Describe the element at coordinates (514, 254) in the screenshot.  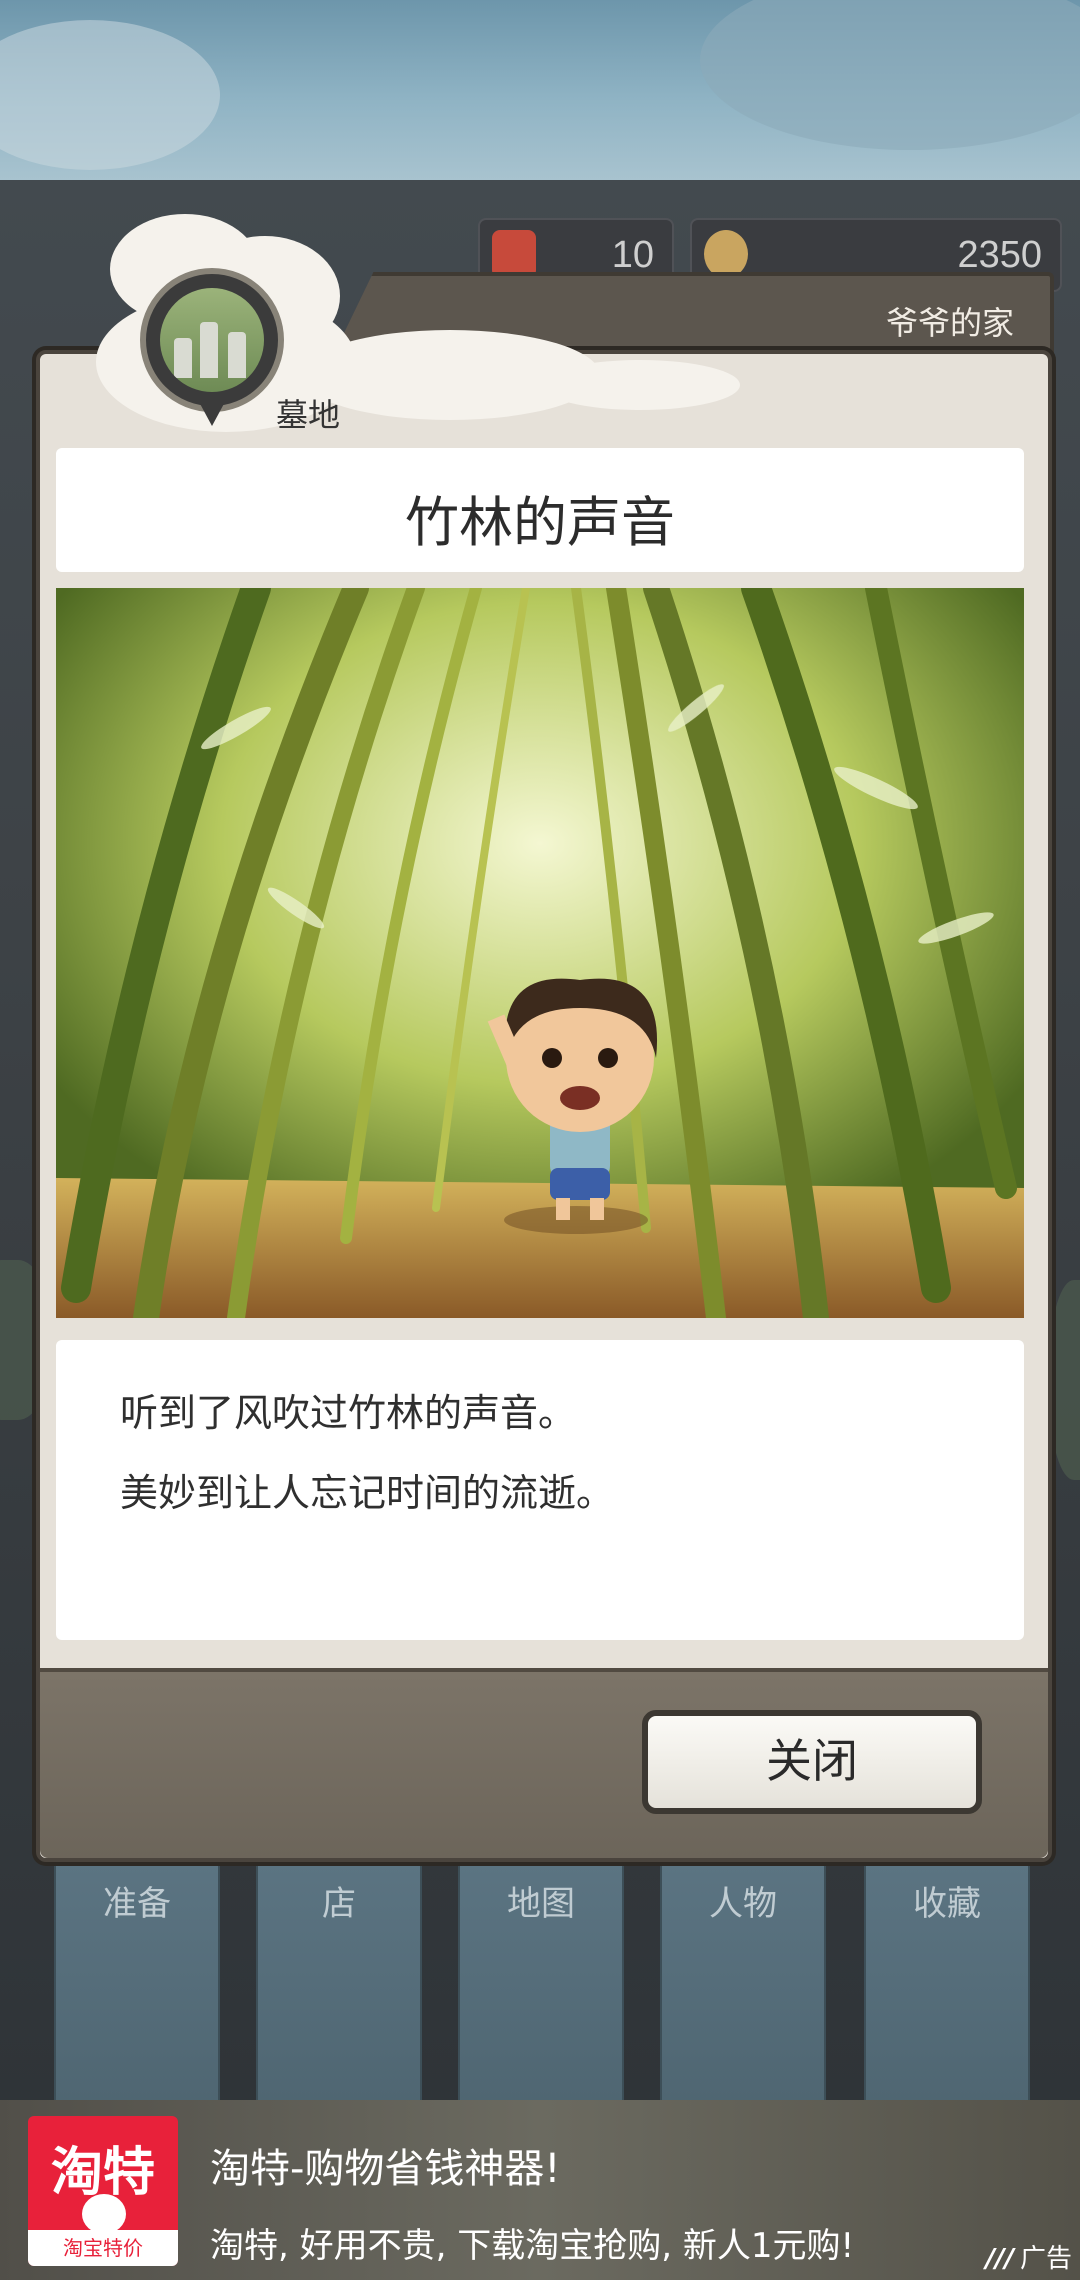
I see `ticket-icon` at that location.